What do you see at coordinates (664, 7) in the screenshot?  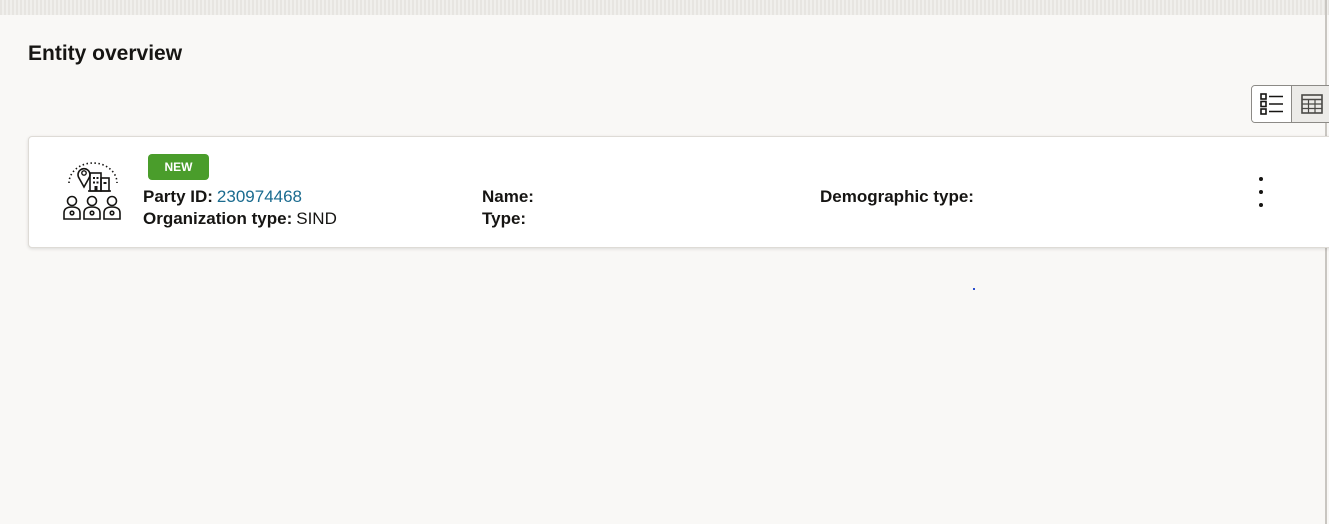 I see `top-header-strip` at bounding box center [664, 7].